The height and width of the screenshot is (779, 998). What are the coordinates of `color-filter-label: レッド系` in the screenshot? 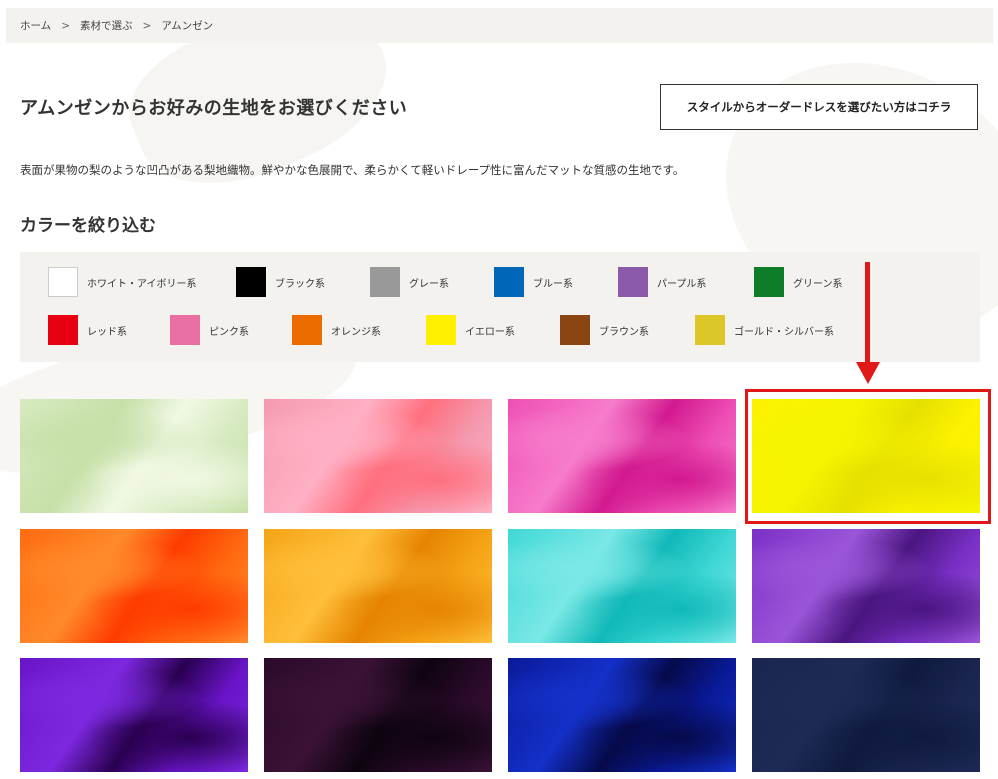 It's located at (107, 332).